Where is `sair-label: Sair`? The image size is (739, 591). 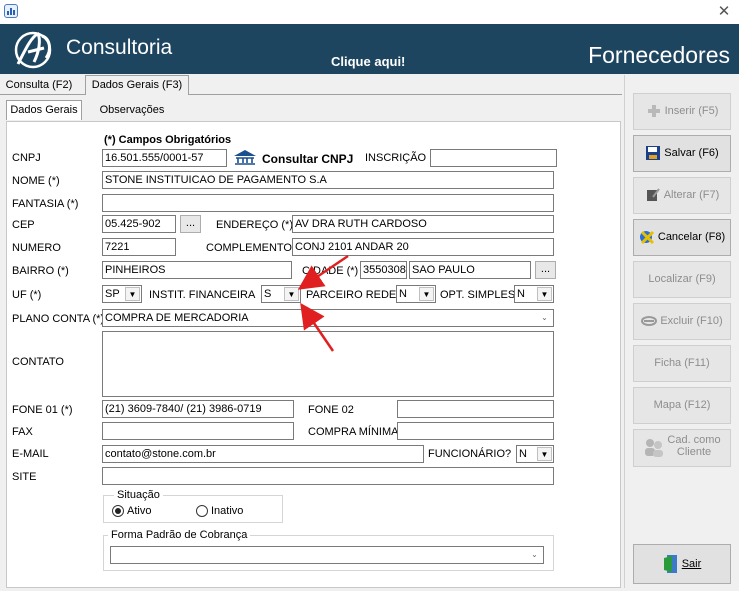
sair-label: Sair is located at coordinates (691, 564).